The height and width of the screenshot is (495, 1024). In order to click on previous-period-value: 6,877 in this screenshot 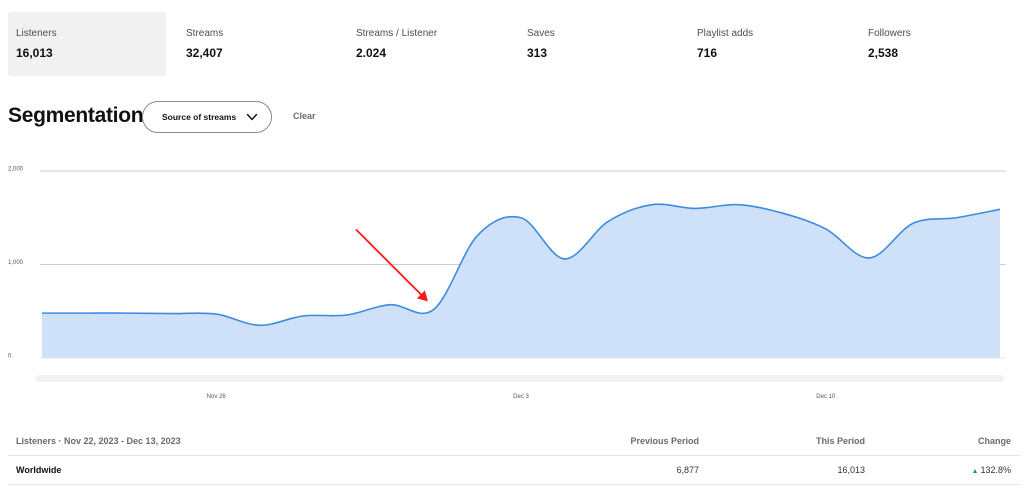, I will do `click(687, 470)`.